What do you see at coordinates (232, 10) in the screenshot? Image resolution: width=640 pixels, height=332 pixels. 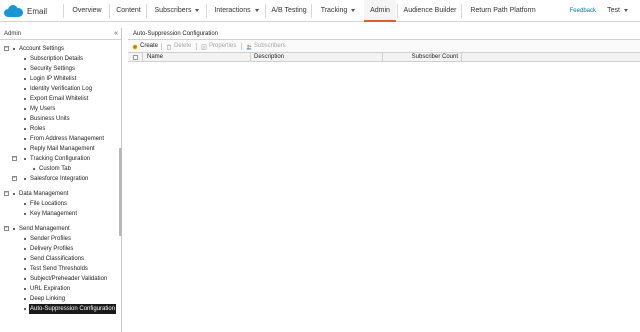 I see `nav-interactions-label: Interactions` at bounding box center [232, 10].